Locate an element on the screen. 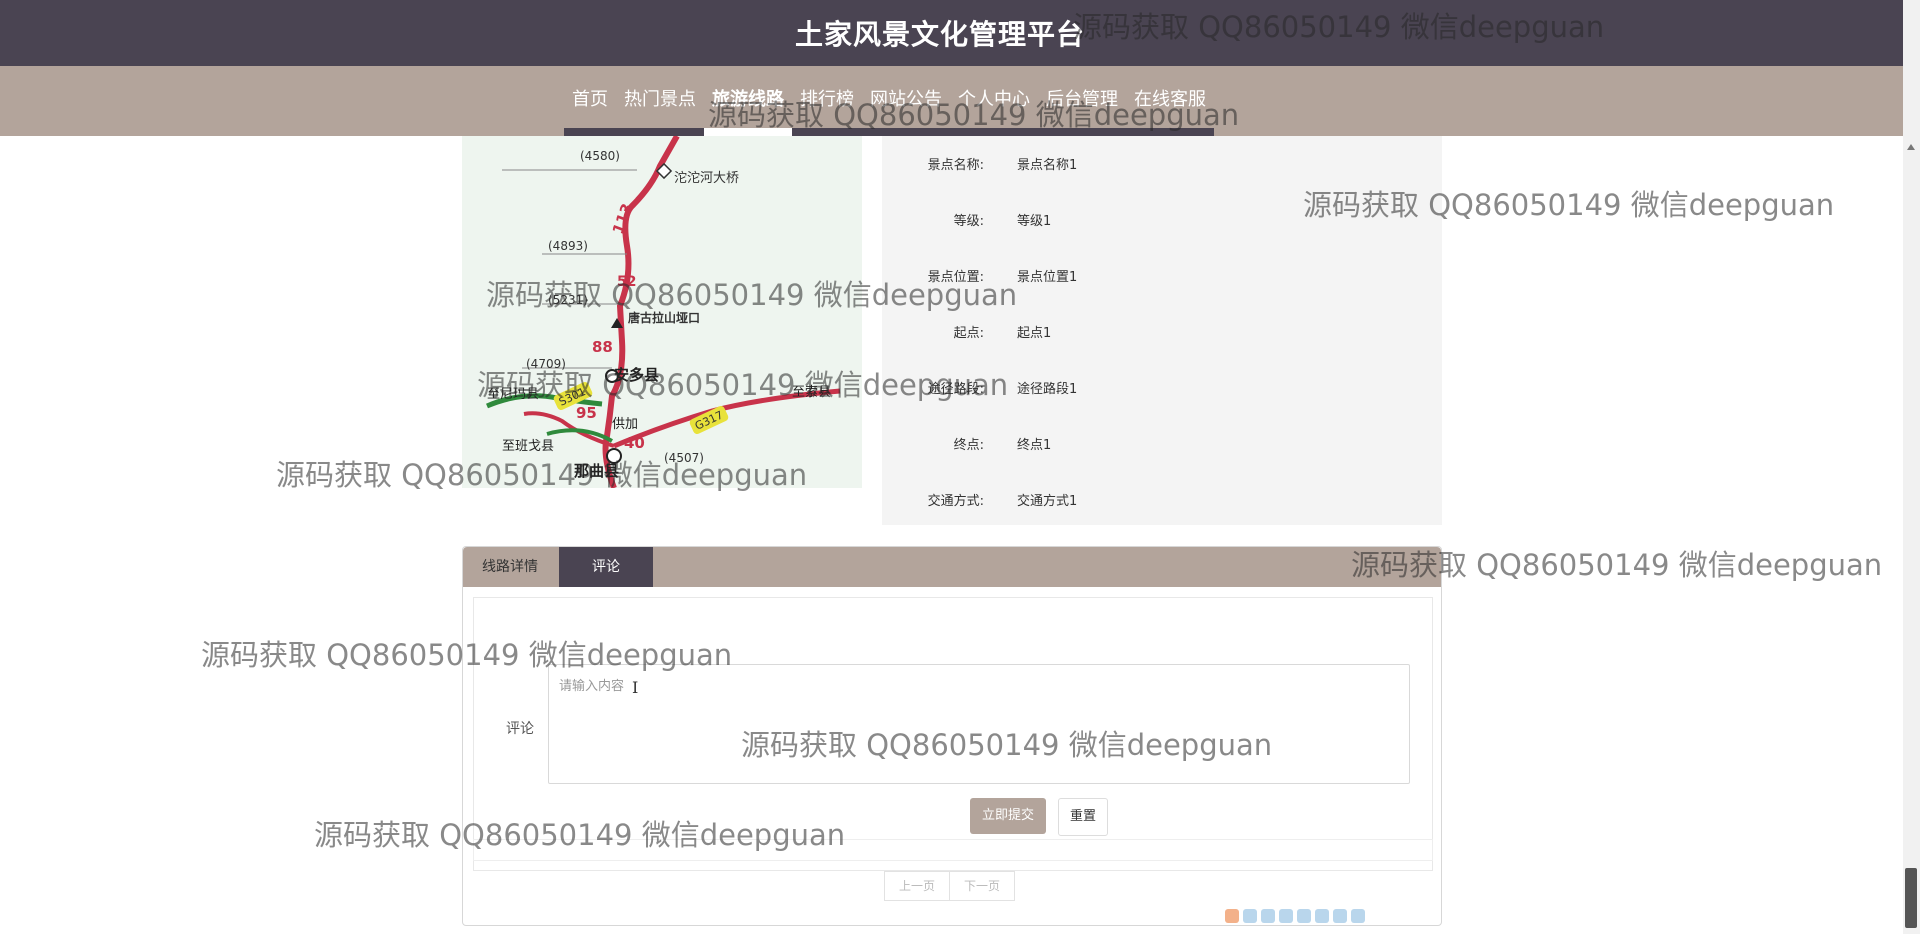 This screenshot has width=1920, height=934. info-key: 景点名称: is located at coordinates (955, 165).